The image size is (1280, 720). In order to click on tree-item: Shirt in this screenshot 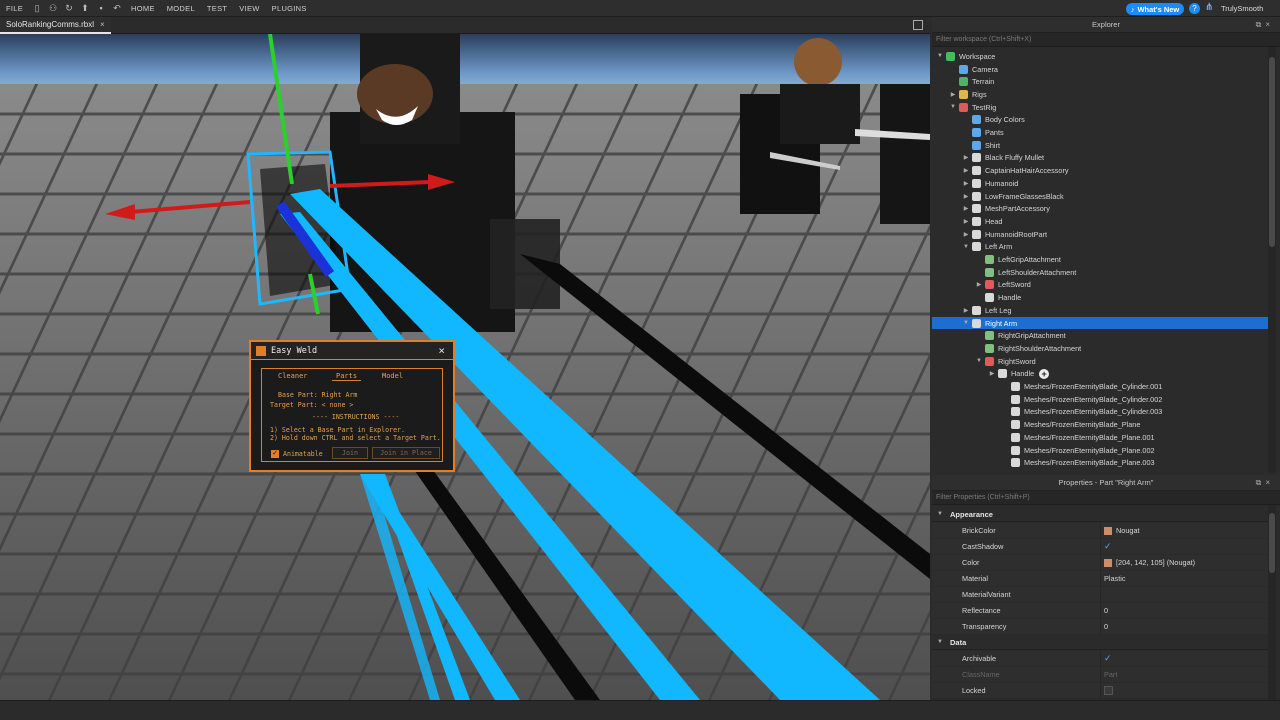, I will do `click(1100, 145)`.